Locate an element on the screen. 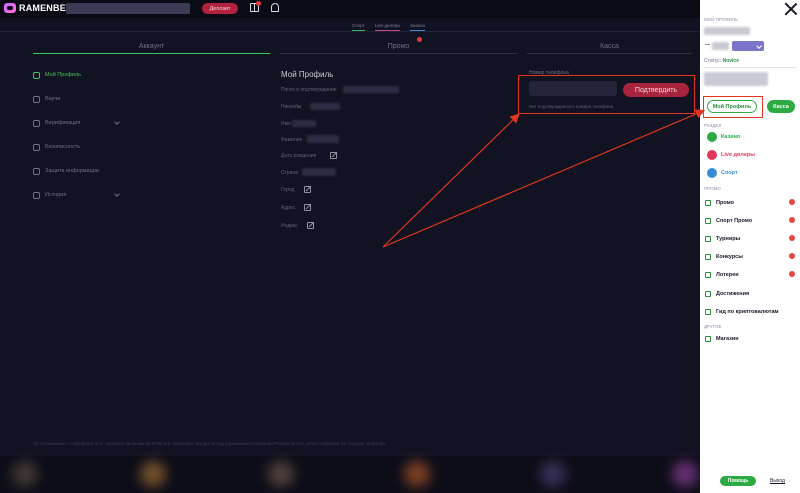 The image size is (800, 493). drawer-item-promo: Промо is located at coordinates (719, 202).